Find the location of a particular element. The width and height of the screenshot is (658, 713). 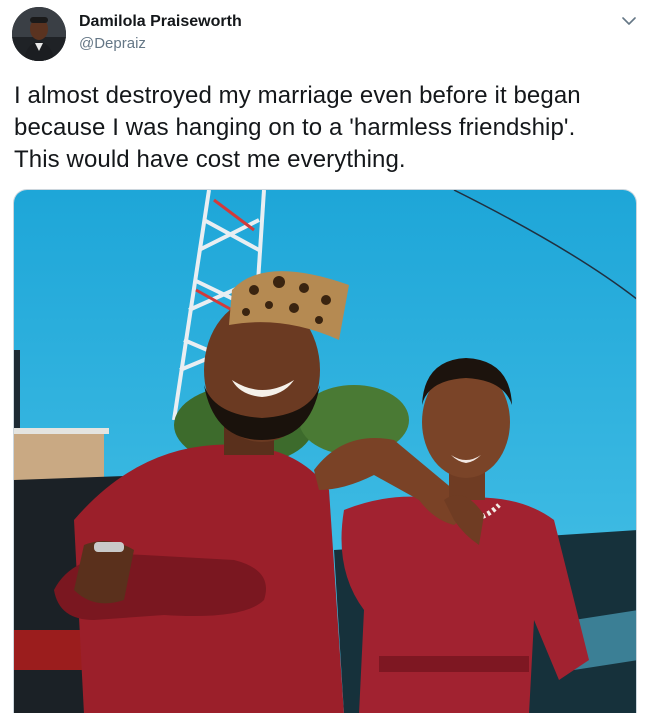

chevron-down-icon is located at coordinates (629, 20).